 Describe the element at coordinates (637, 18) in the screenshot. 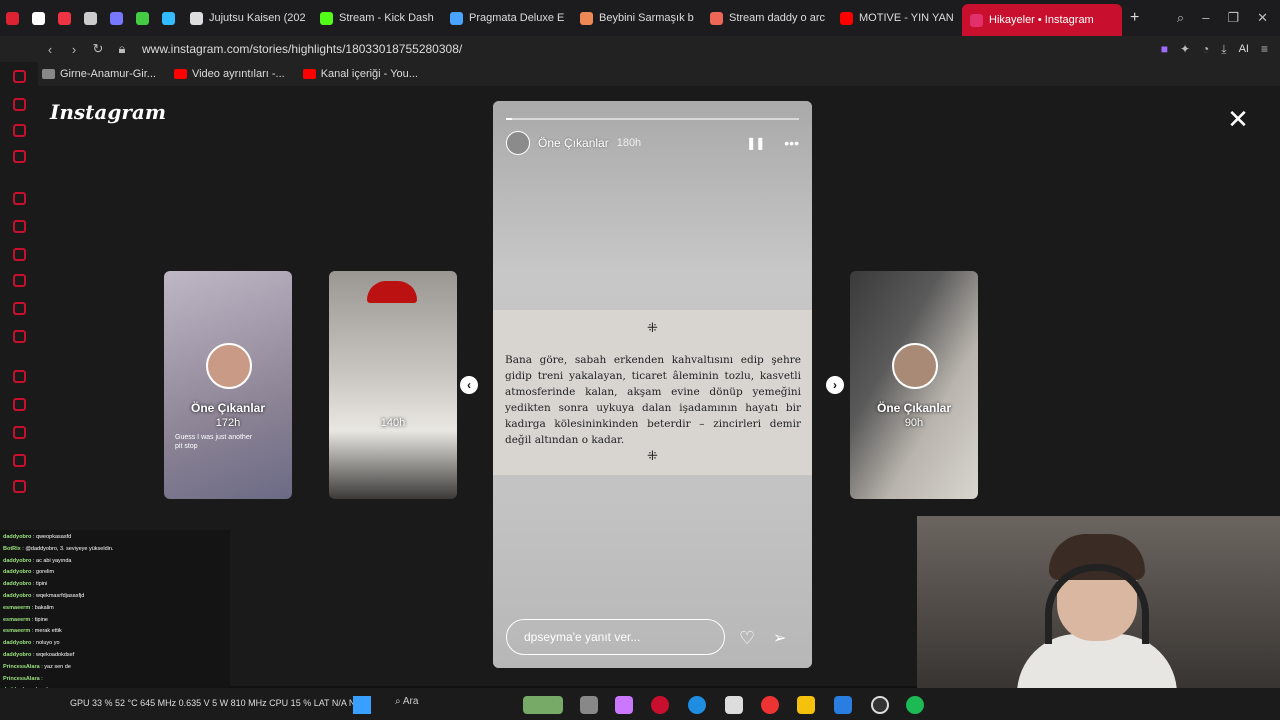

I see `tab-beybini: Beybini Sarmaşık b` at that location.